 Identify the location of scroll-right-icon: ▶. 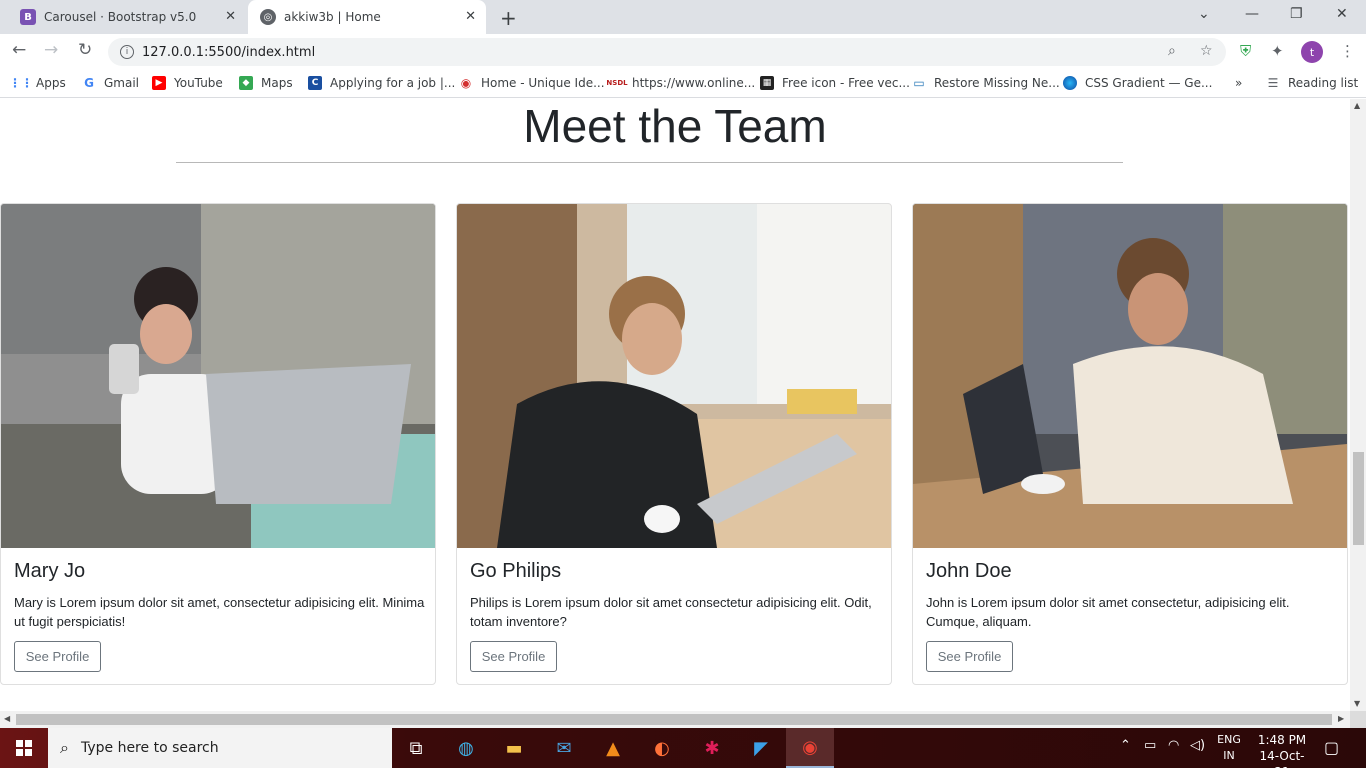
(1341, 718).